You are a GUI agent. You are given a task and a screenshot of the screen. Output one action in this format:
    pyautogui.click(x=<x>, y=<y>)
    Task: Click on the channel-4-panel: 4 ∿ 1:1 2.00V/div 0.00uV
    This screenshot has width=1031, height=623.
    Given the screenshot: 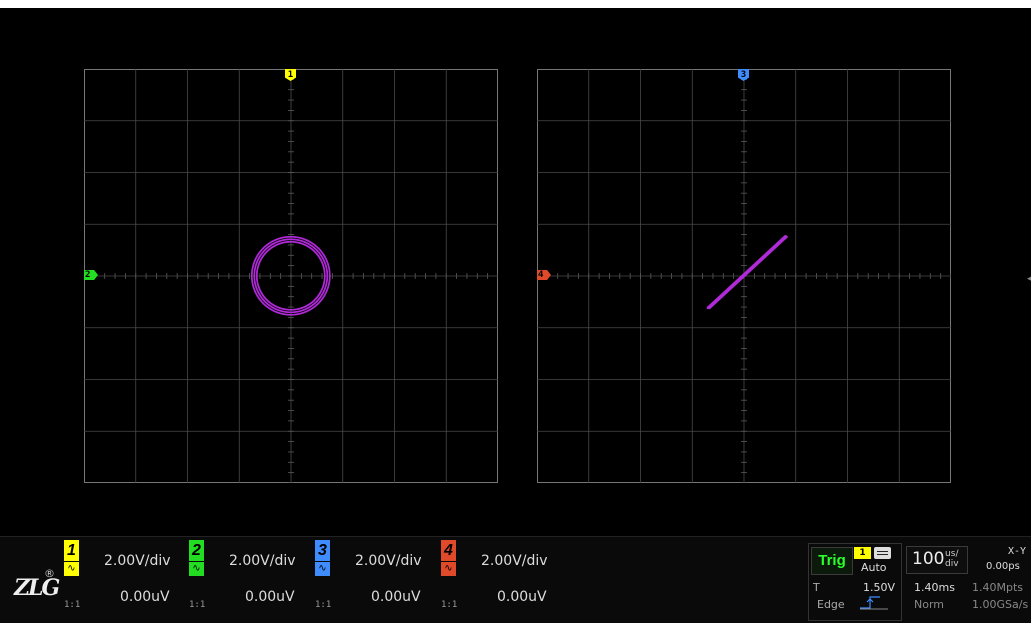 What is the action you would take?
    pyautogui.click(x=503, y=580)
    